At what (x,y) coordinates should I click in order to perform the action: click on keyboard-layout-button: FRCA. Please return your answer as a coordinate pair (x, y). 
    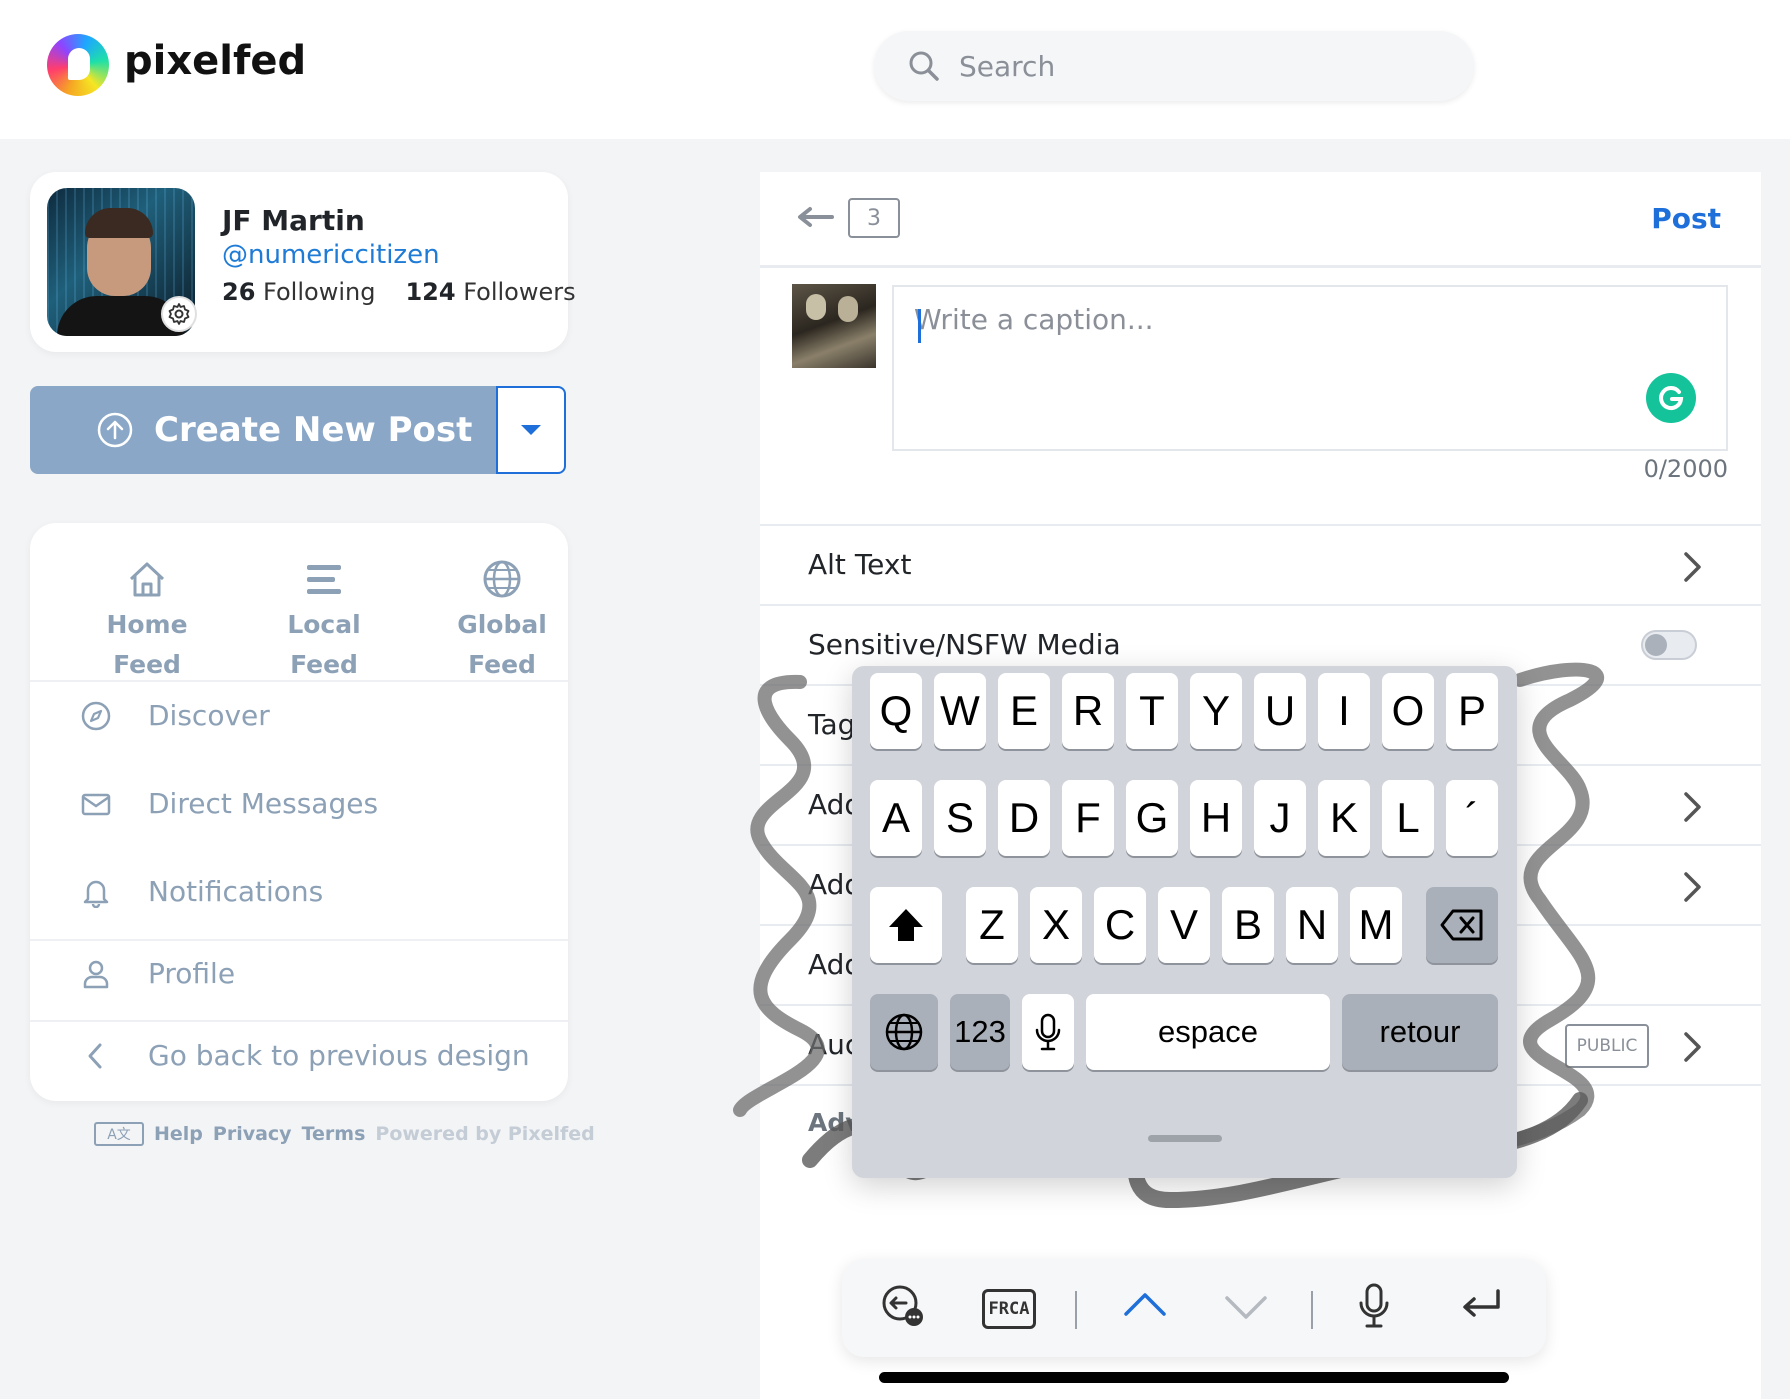
    Looking at the image, I should click on (1009, 1309).